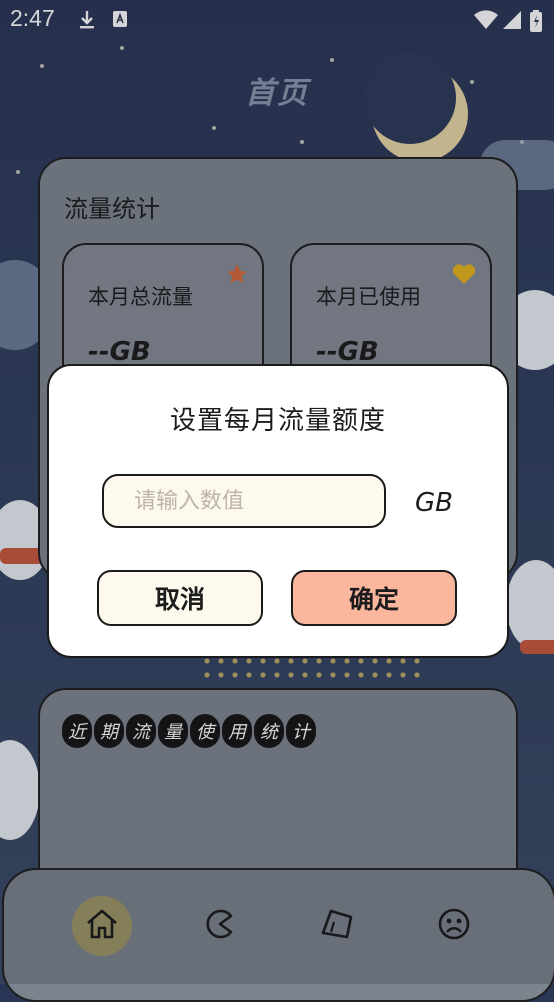 The height and width of the screenshot is (1002, 554). I want to click on dialog-title: 设置每月流量额度, so click(277, 421).